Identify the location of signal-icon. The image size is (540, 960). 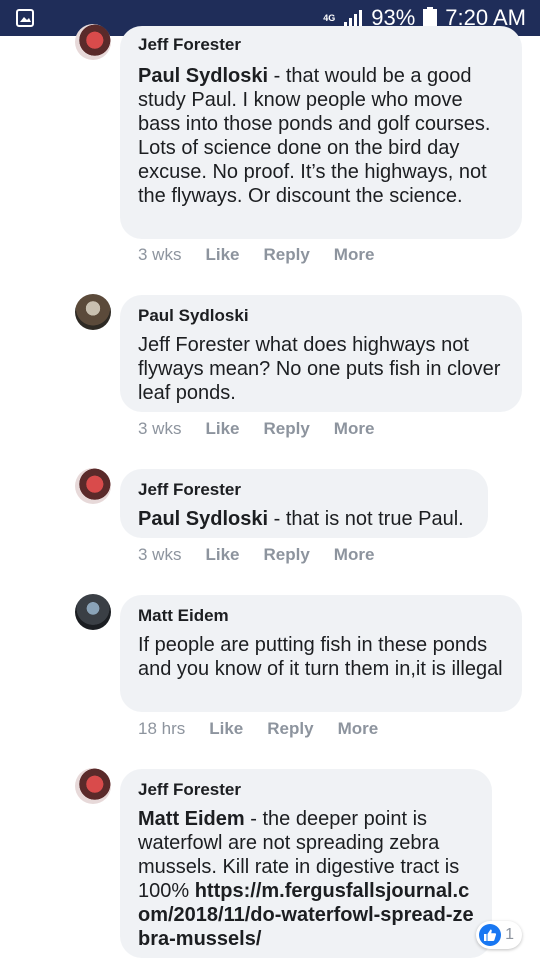
(353, 18).